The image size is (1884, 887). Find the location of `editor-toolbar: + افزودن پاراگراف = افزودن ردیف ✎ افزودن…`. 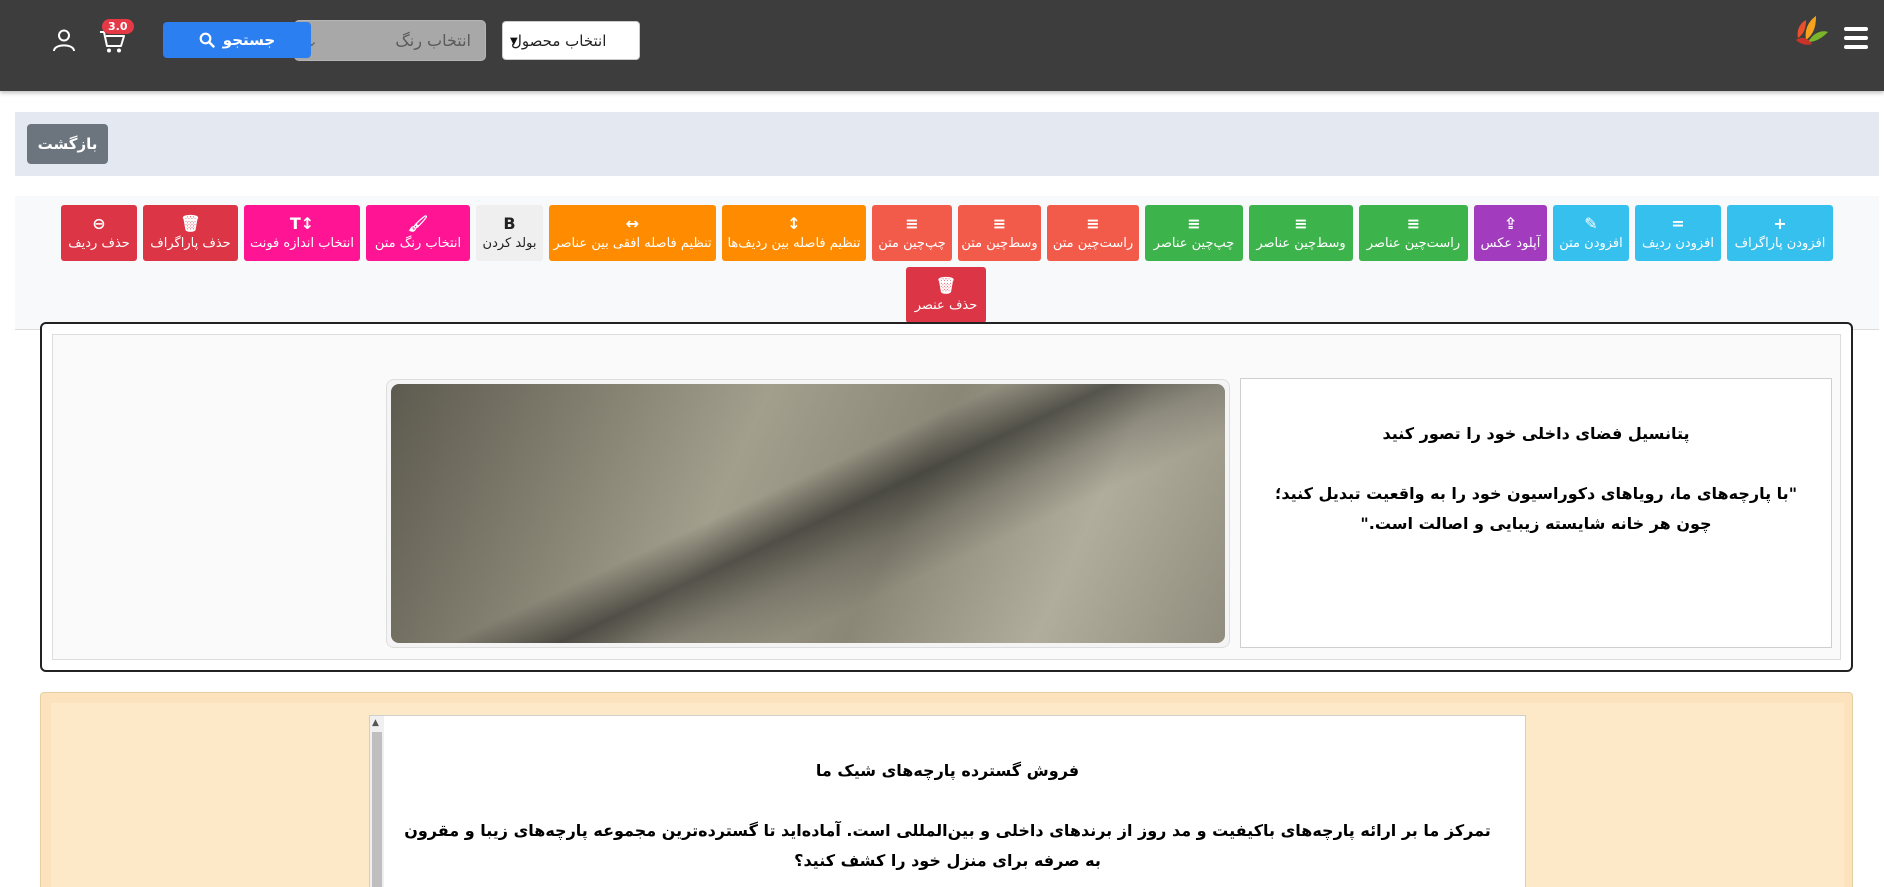

editor-toolbar: + افزودن پاراگراف = افزودن ردیف ✎ افزودن… is located at coordinates (947, 263).